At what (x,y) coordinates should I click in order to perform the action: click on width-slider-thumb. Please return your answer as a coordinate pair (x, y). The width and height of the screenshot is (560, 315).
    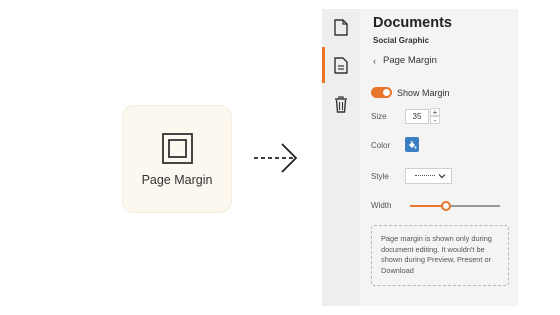
    Looking at the image, I should click on (446, 206).